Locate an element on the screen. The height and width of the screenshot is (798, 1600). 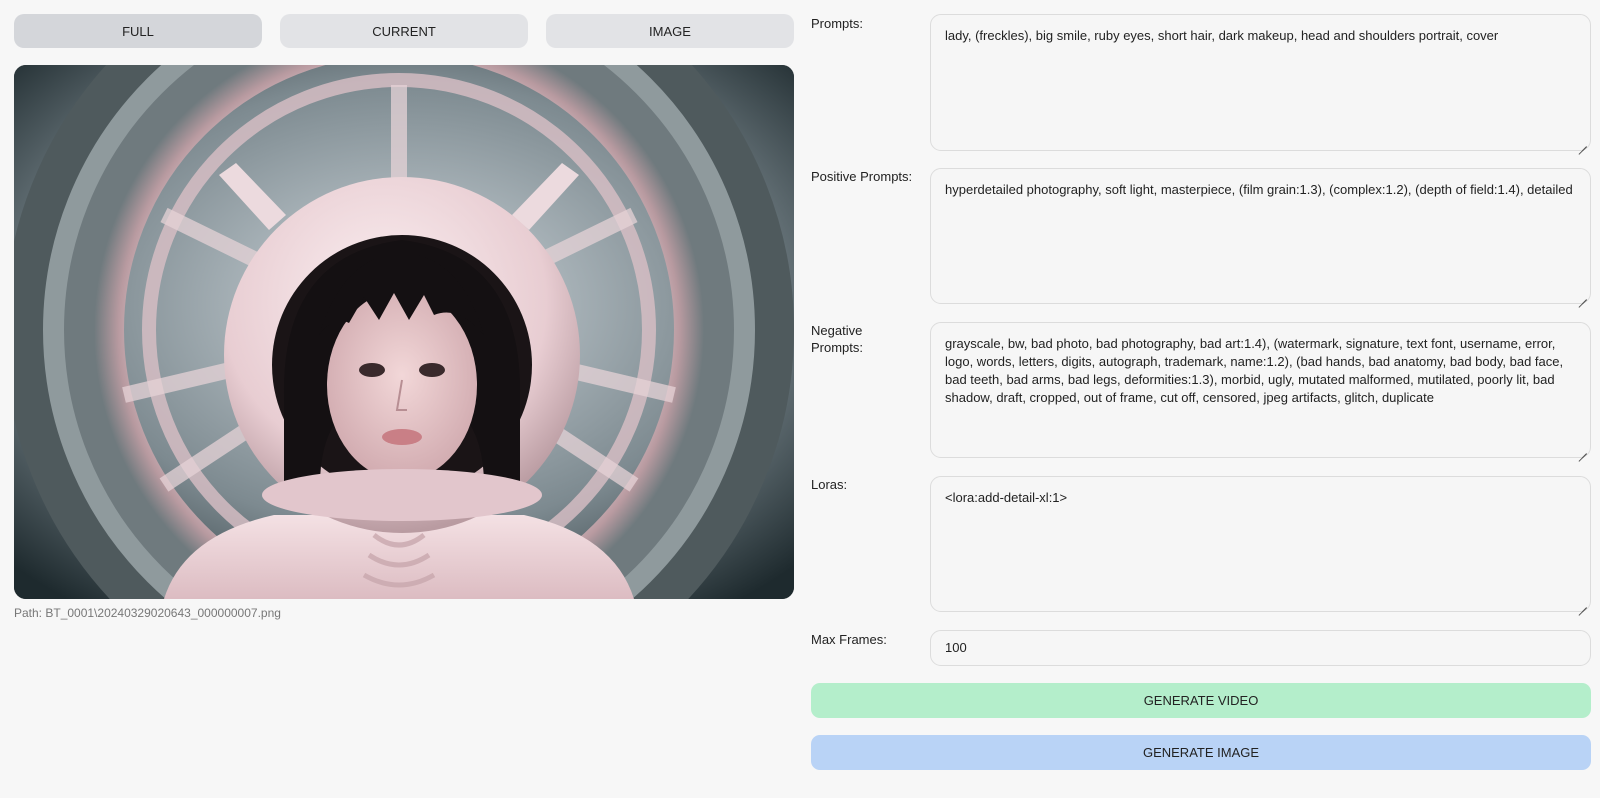
max-frames-value: 100 is located at coordinates (956, 647).